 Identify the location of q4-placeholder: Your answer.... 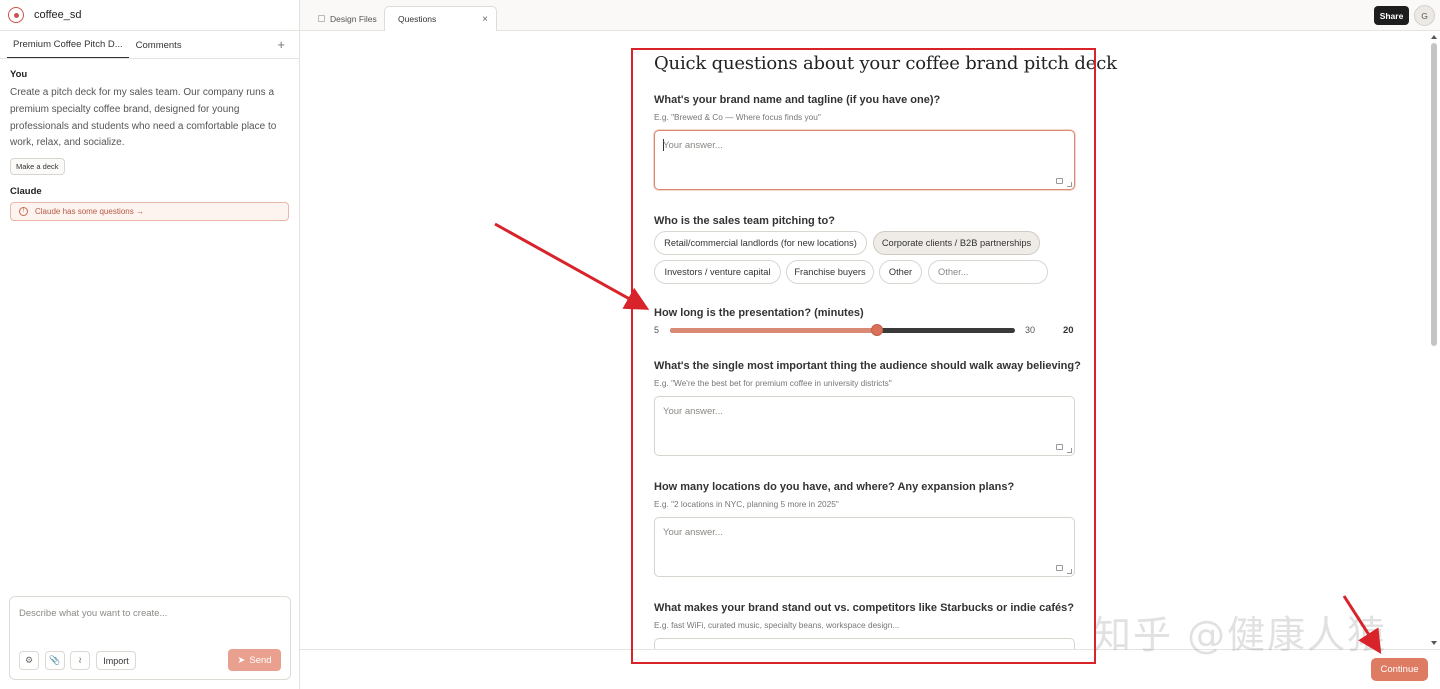
(693, 411).